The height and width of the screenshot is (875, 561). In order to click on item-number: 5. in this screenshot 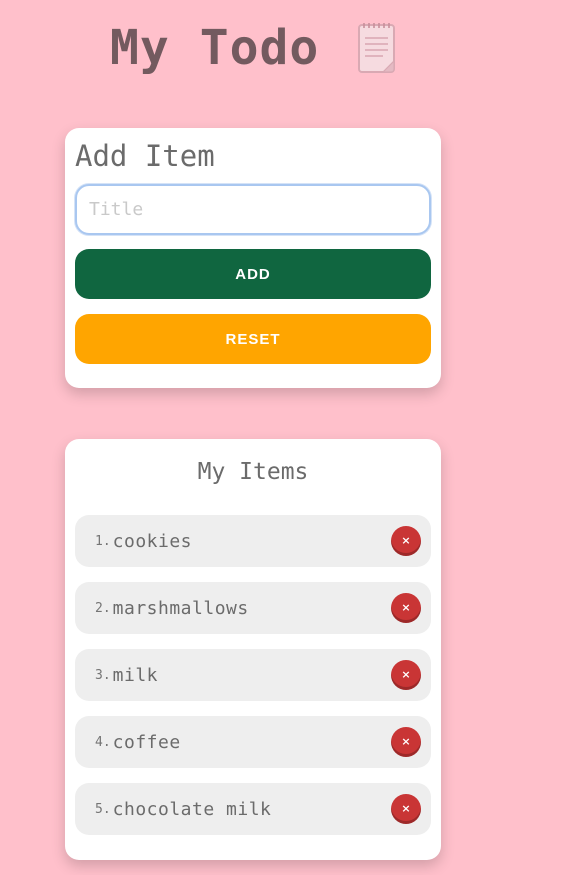, I will do `click(103, 809)`.